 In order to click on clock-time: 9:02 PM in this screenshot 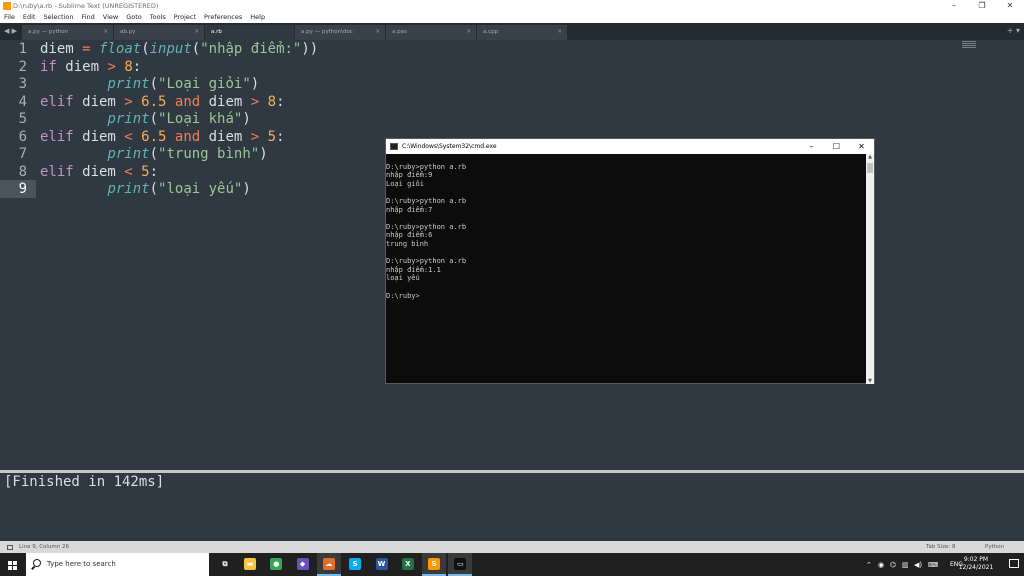, I will do `click(976, 559)`.